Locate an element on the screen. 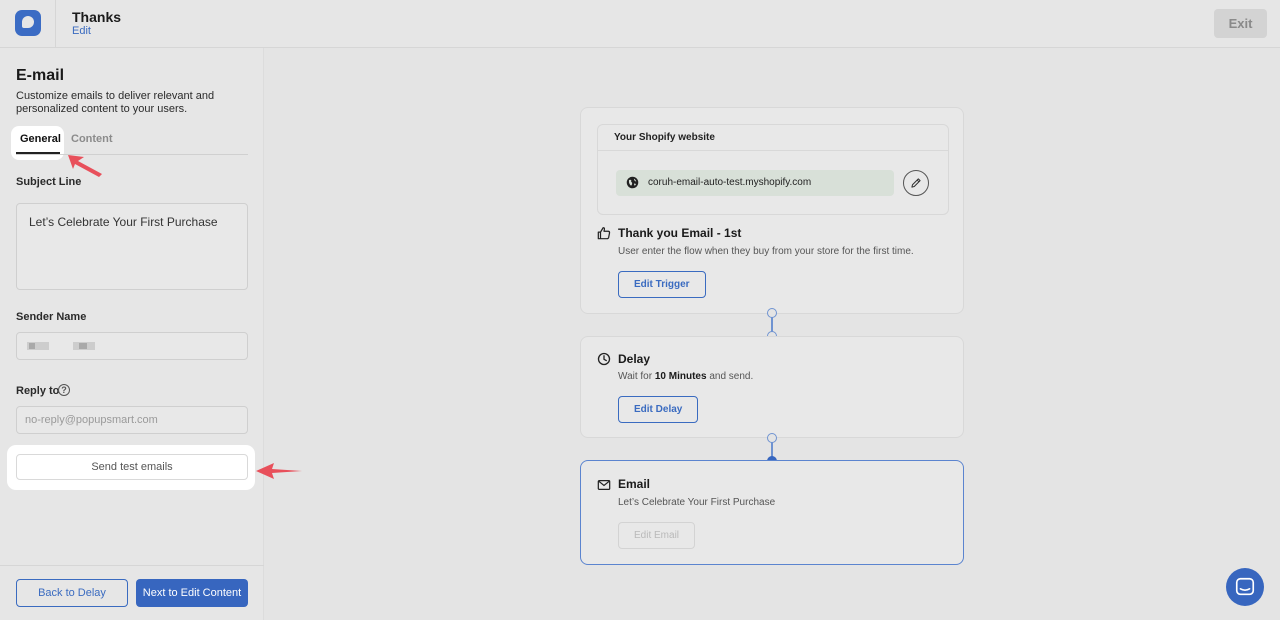 The width and height of the screenshot is (1280, 620). email-title: Email is located at coordinates (634, 484).